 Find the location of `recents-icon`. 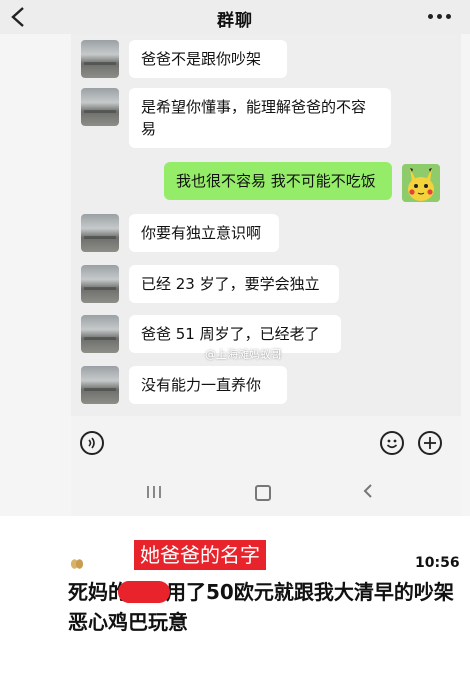

recents-icon is located at coordinates (154, 492).